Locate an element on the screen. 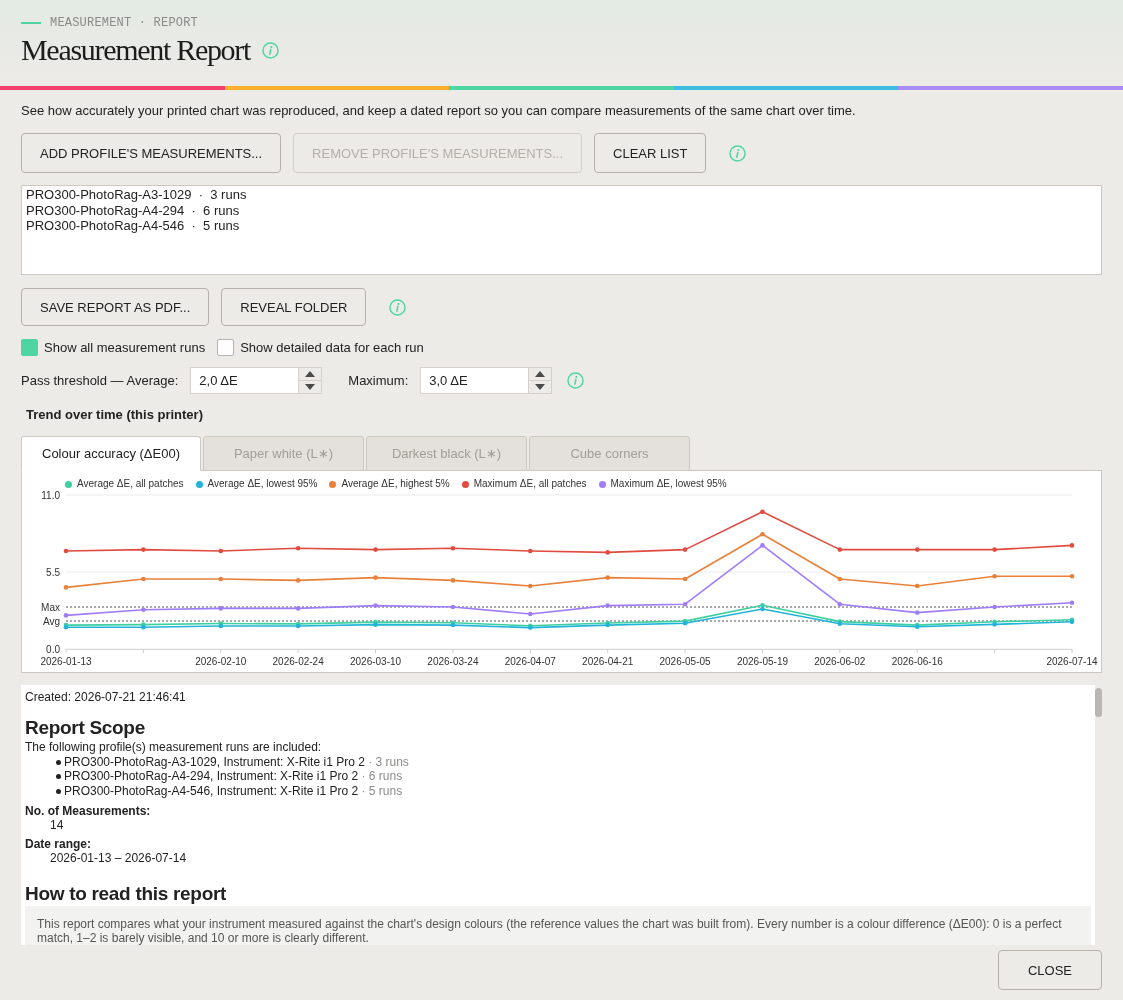 This screenshot has width=1123, height=1000. x-tick-label: 2026-06-16 is located at coordinates (917, 661).